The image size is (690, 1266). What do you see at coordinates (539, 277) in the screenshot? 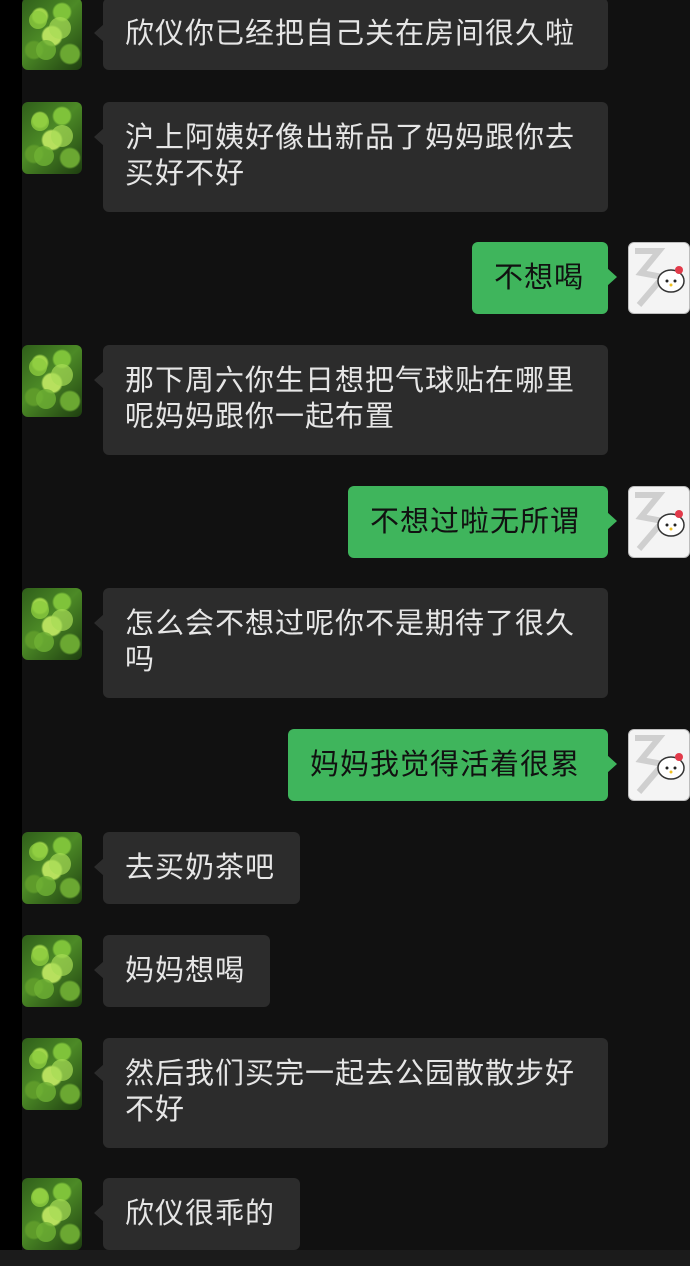
I see `message-text: 不想喝` at bounding box center [539, 277].